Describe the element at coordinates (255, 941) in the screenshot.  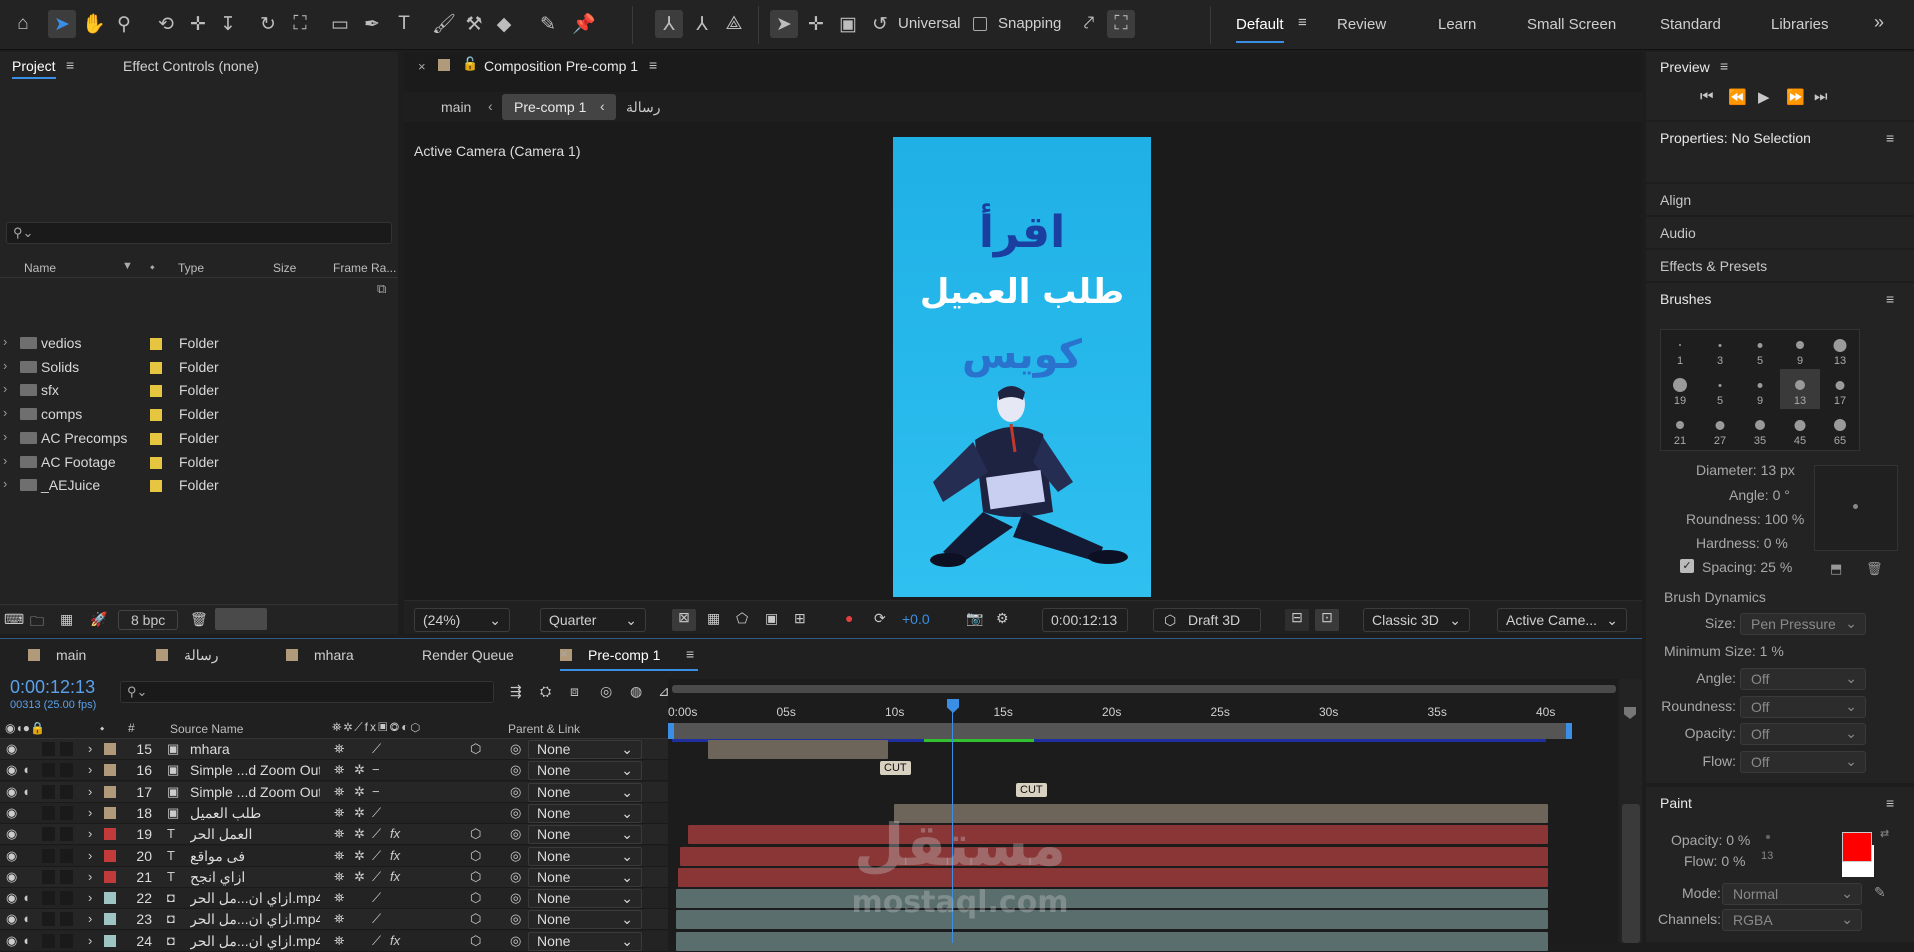
I see `layer-name: ازاي ان...مل الحر.mp4` at that location.